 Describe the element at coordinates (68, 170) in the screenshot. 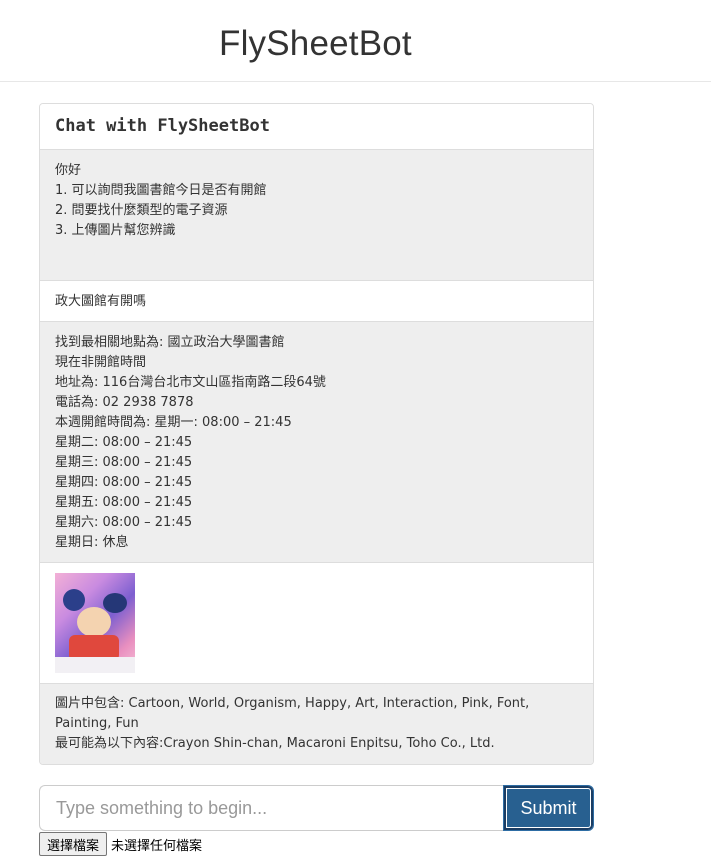

I see `message-line: 你好` at that location.